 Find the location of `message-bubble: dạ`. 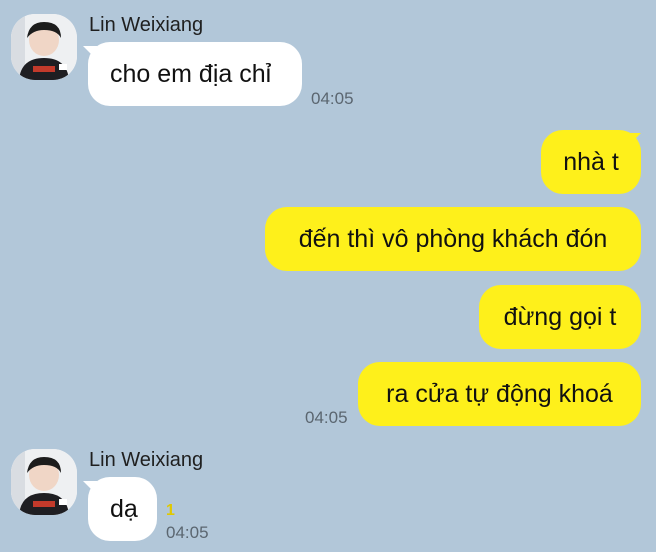

message-bubble: dạ is located at coordinates (122, 509).